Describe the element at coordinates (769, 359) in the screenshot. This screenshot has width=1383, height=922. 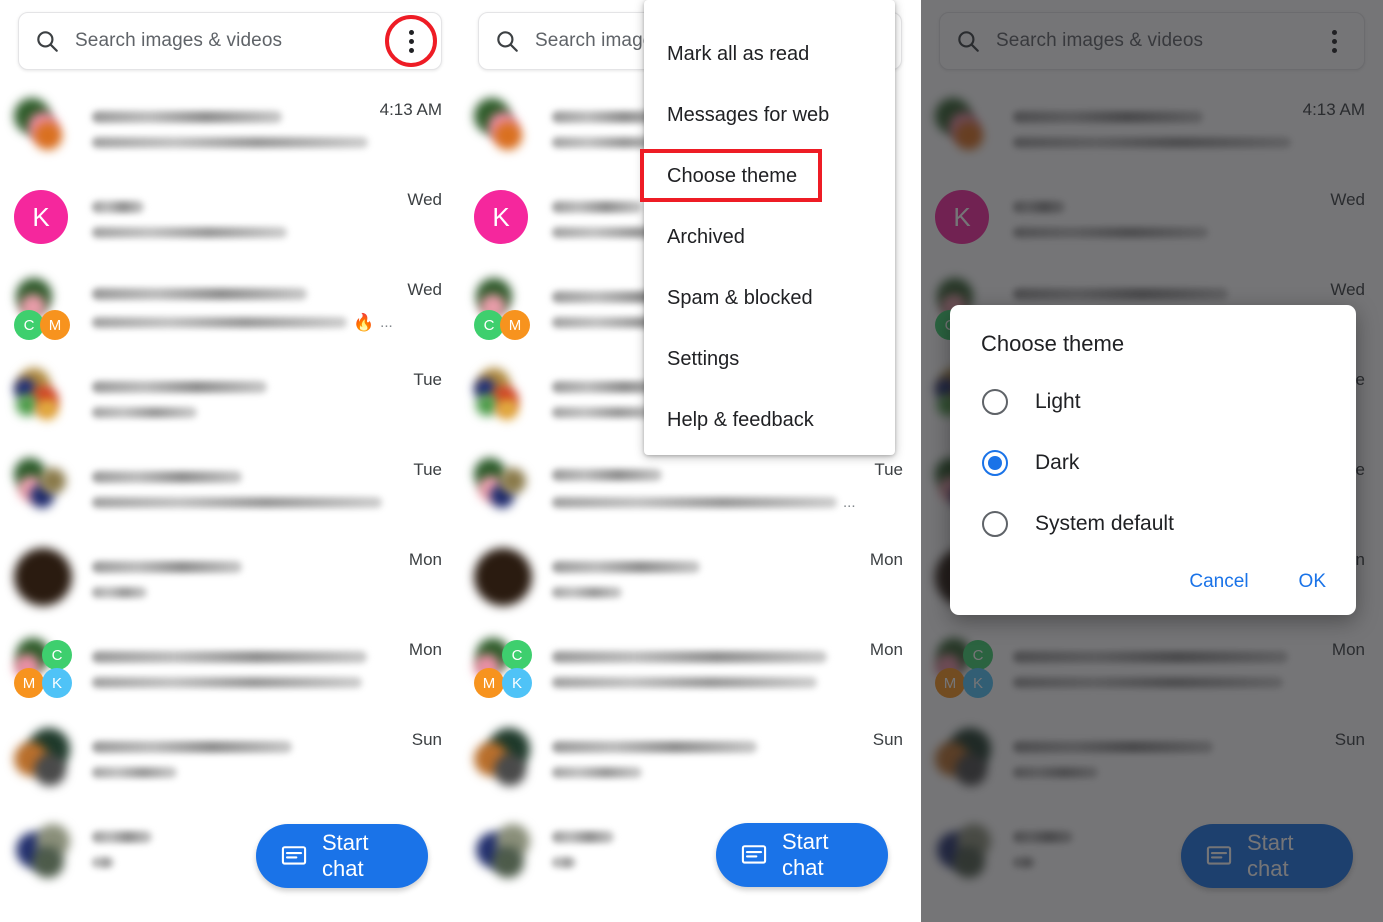
I see `menu-item-settings: Settings` at that location.